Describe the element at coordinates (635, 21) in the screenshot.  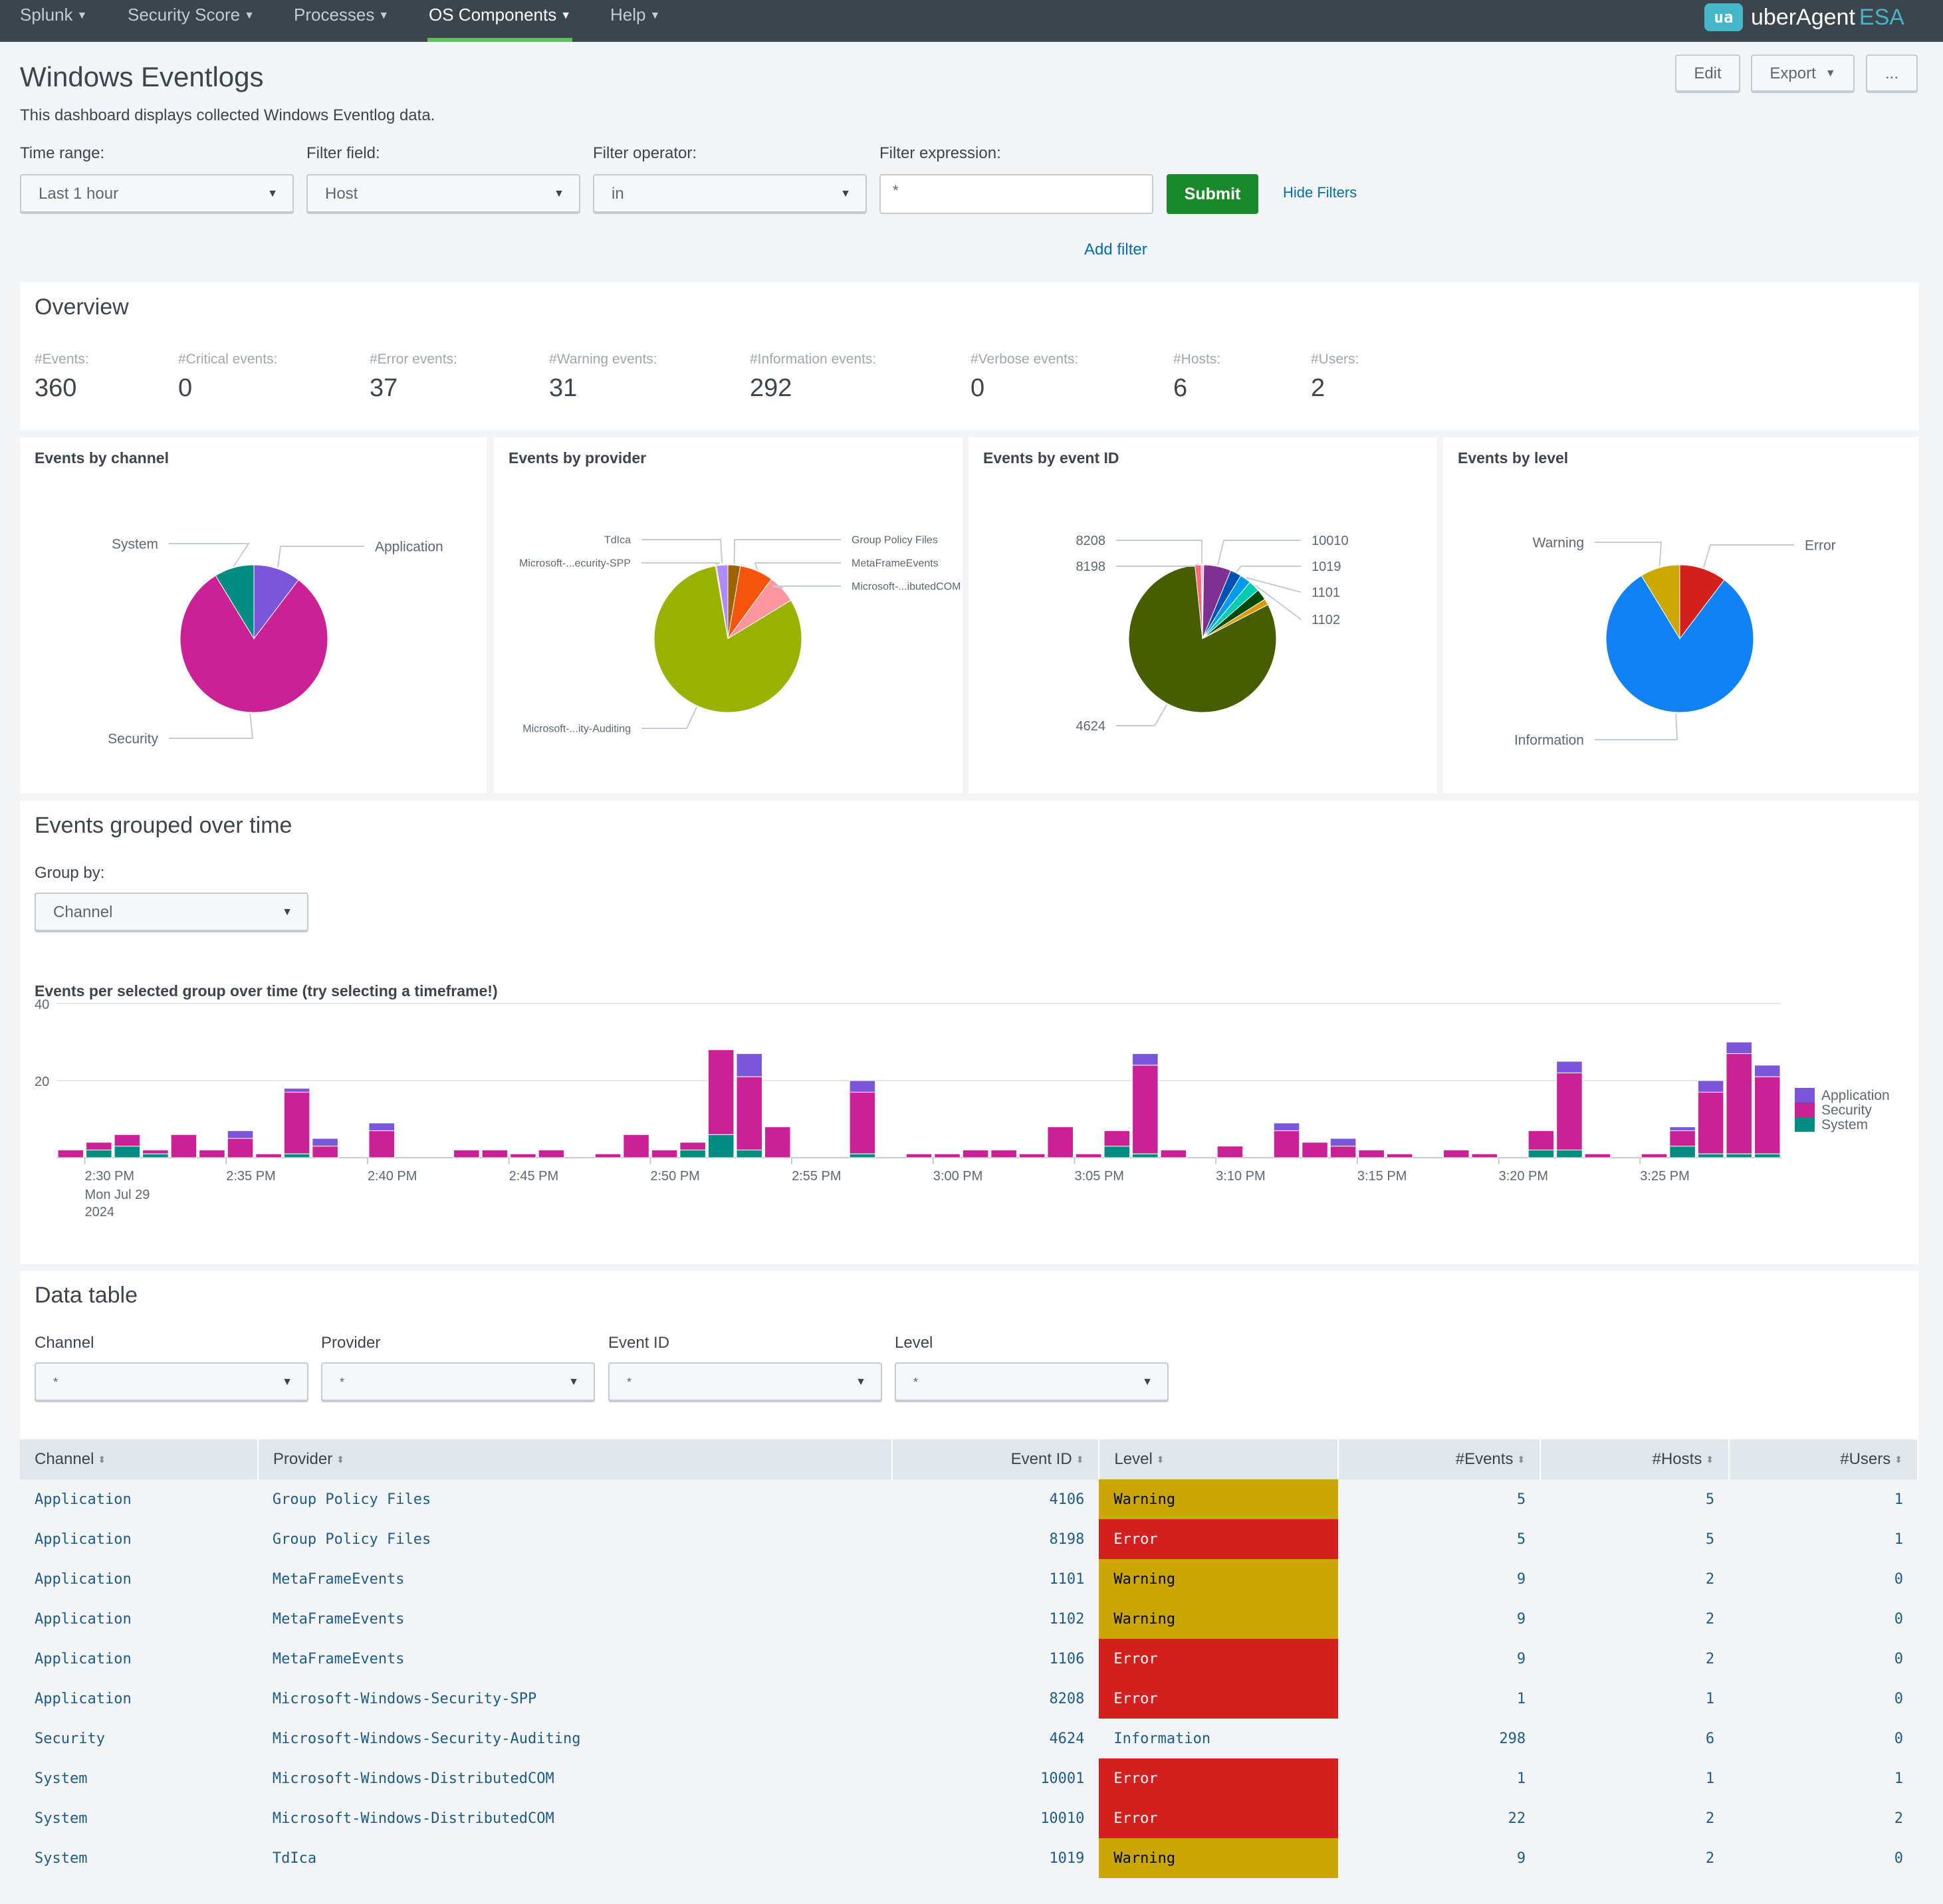
I see `nav-item-help: Help ▼` at that location.